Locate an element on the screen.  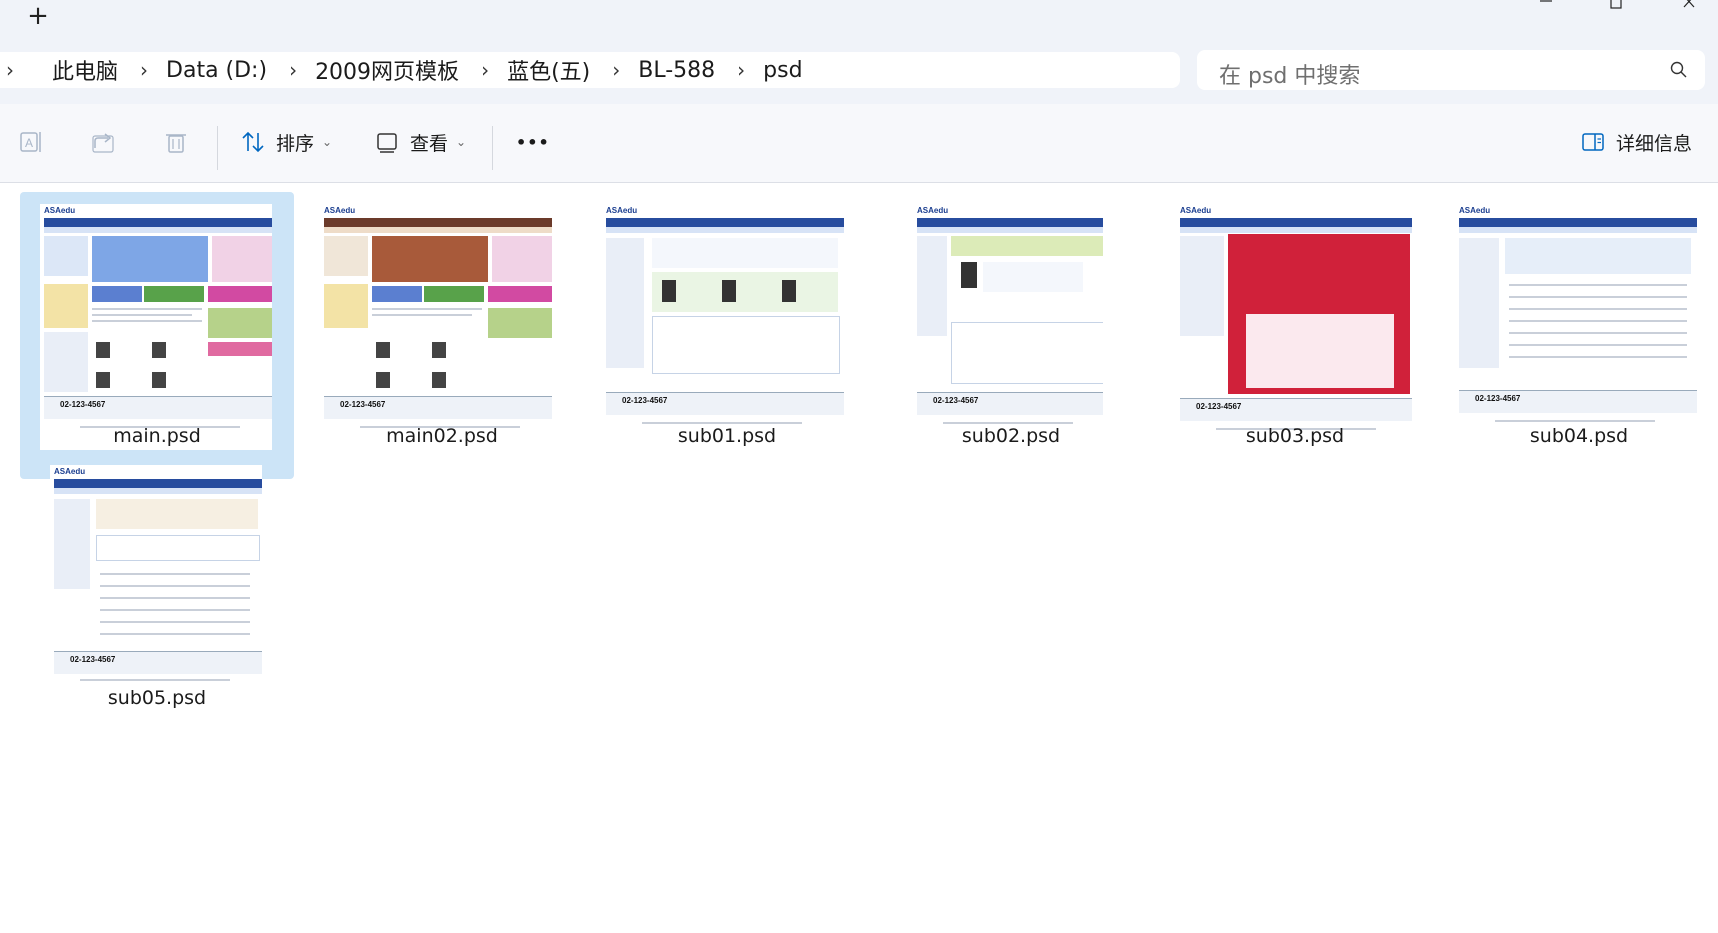
file-item: ASAedu 02-123-4567 sub01.psd is located at coordinates (727, 335).